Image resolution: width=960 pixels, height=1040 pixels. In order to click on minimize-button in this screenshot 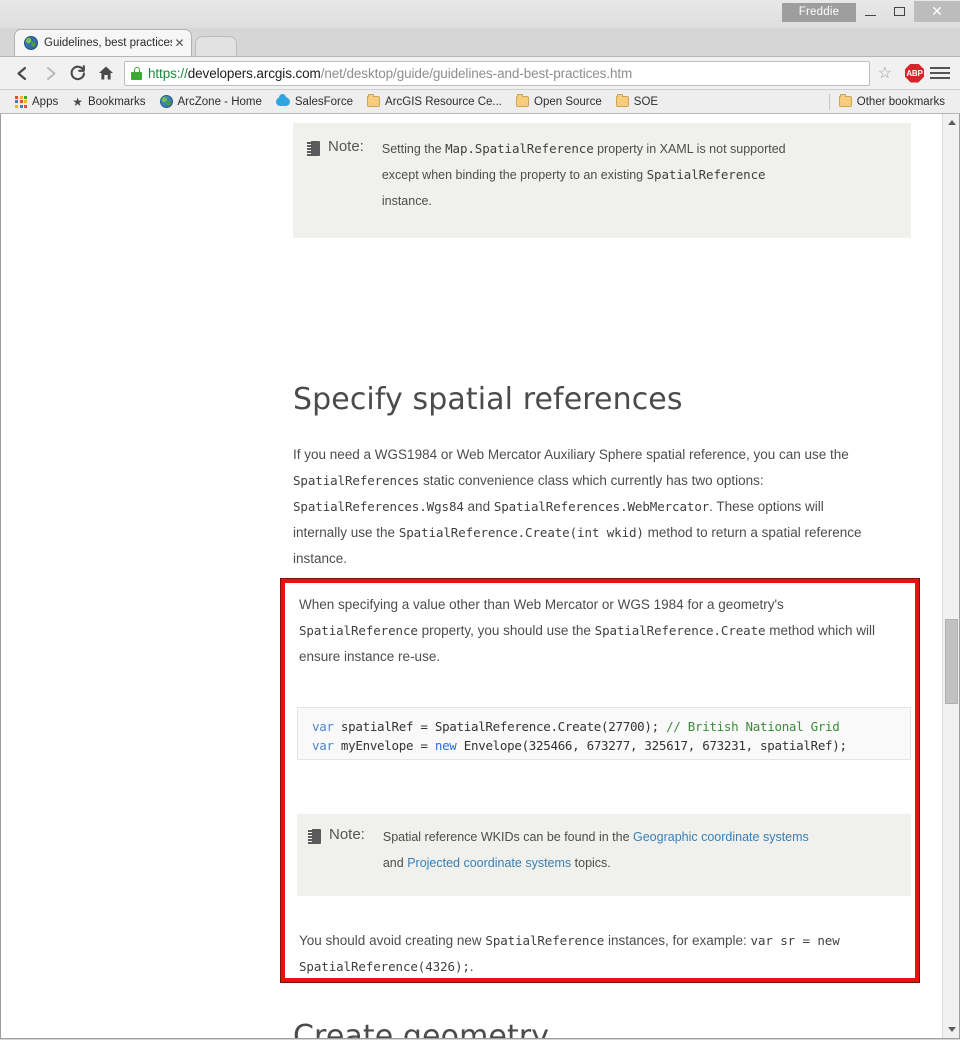, I will do `click(870, 11)`.